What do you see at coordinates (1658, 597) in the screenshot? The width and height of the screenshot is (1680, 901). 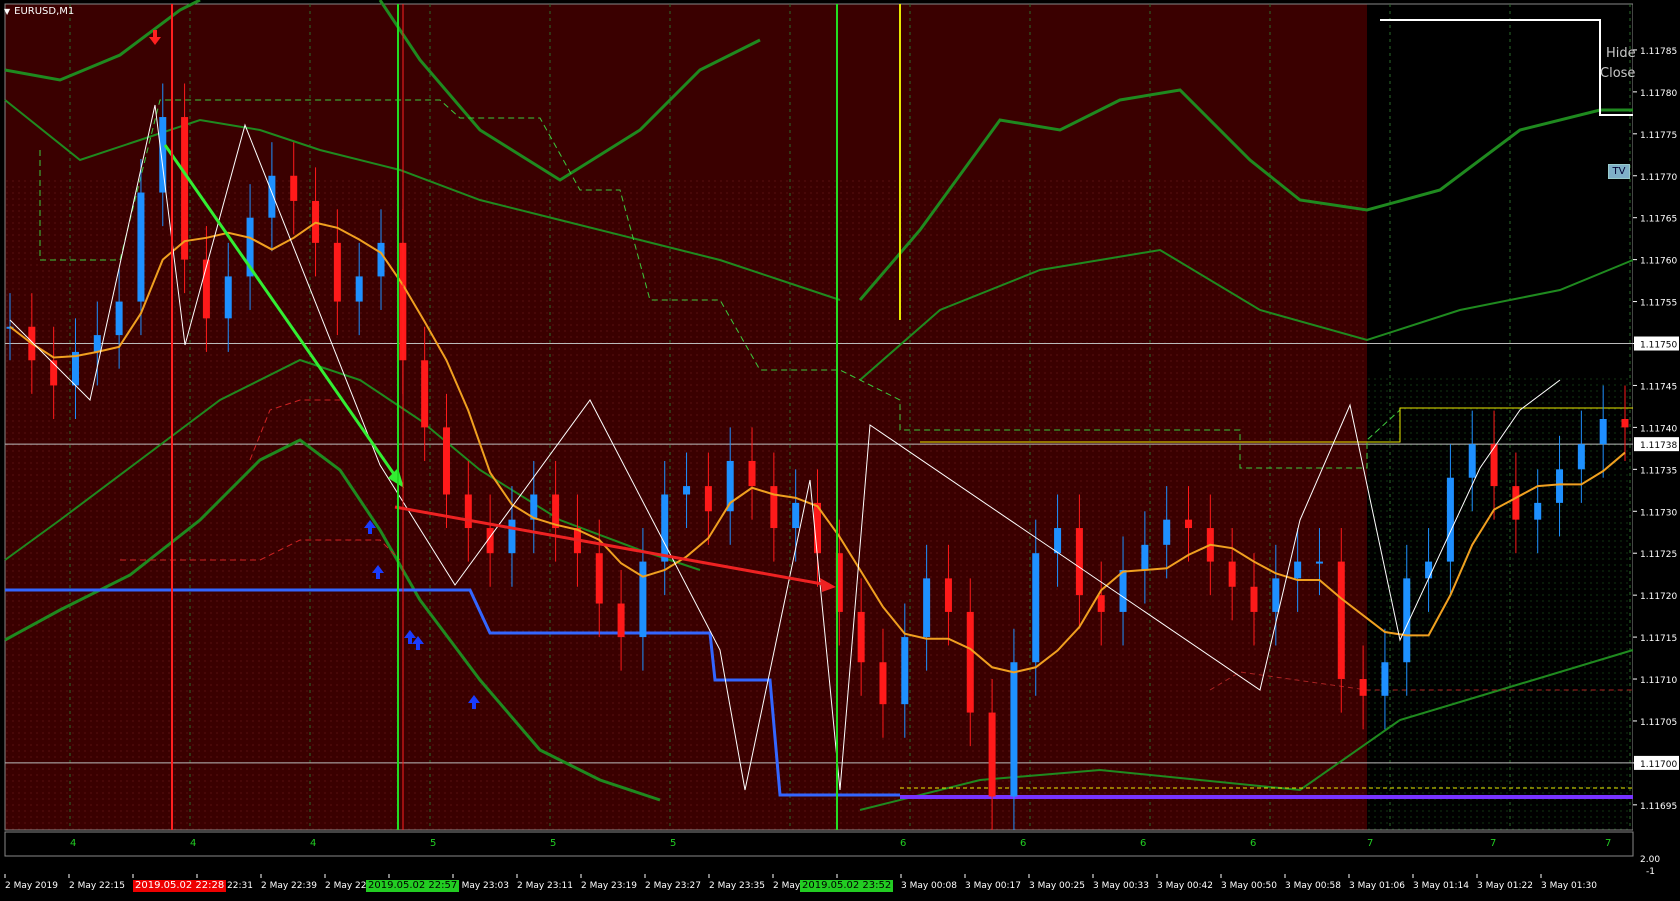 I see `price-tick-label: 1.11720` at bounding box center [1658, 597].